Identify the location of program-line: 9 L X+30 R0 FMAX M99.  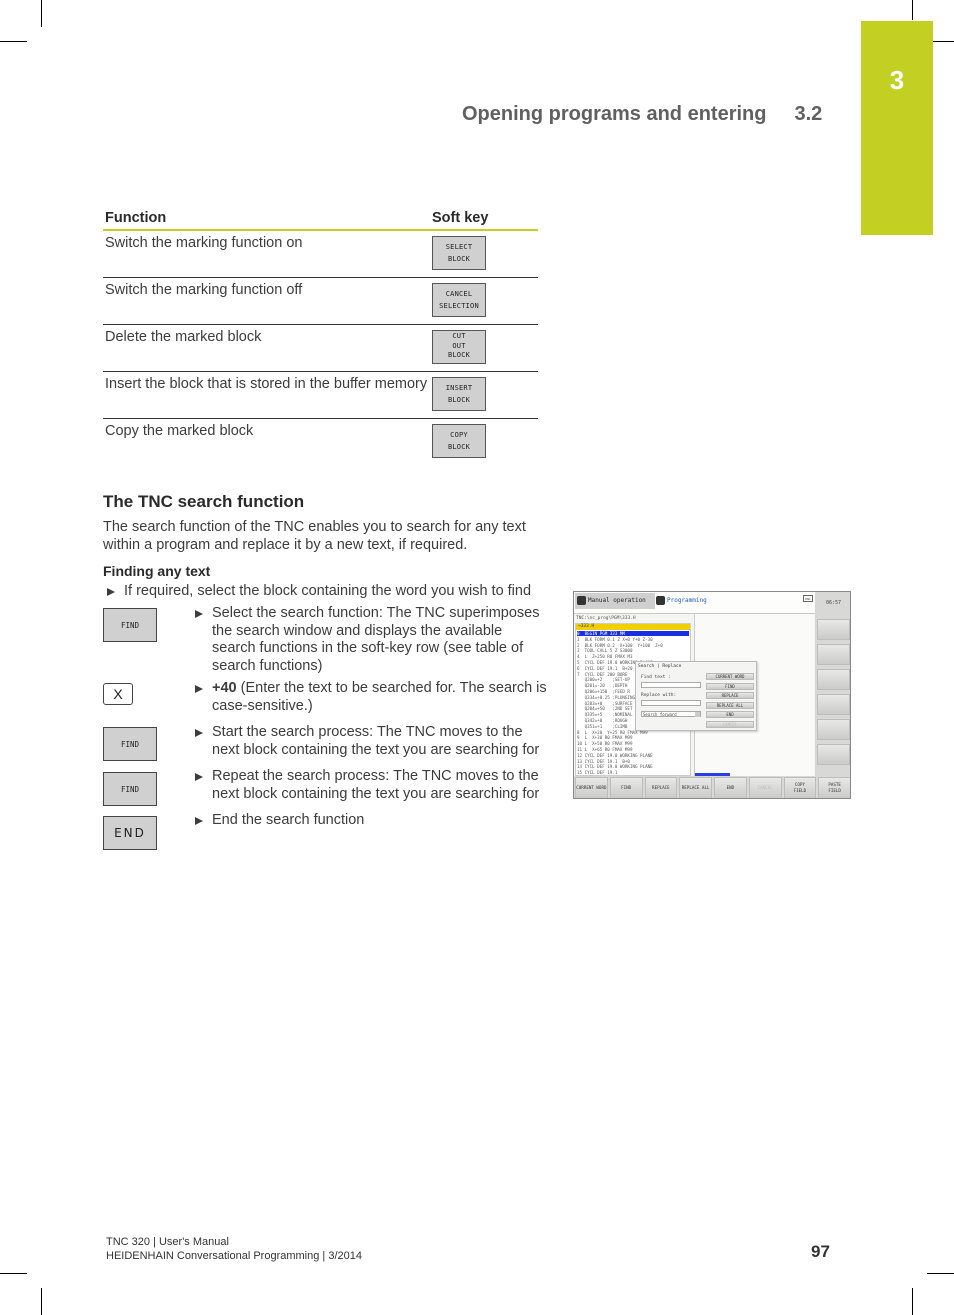
(605, 738).